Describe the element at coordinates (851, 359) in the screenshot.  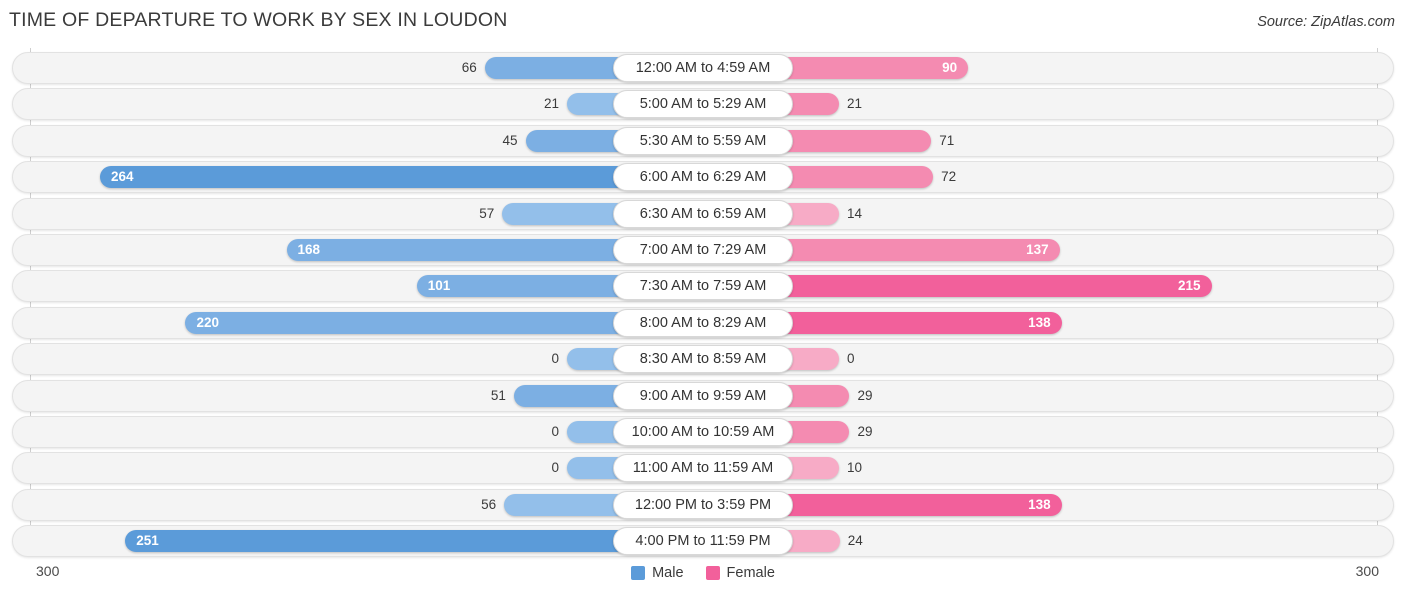
I see `value-label-female: 0` at that location.